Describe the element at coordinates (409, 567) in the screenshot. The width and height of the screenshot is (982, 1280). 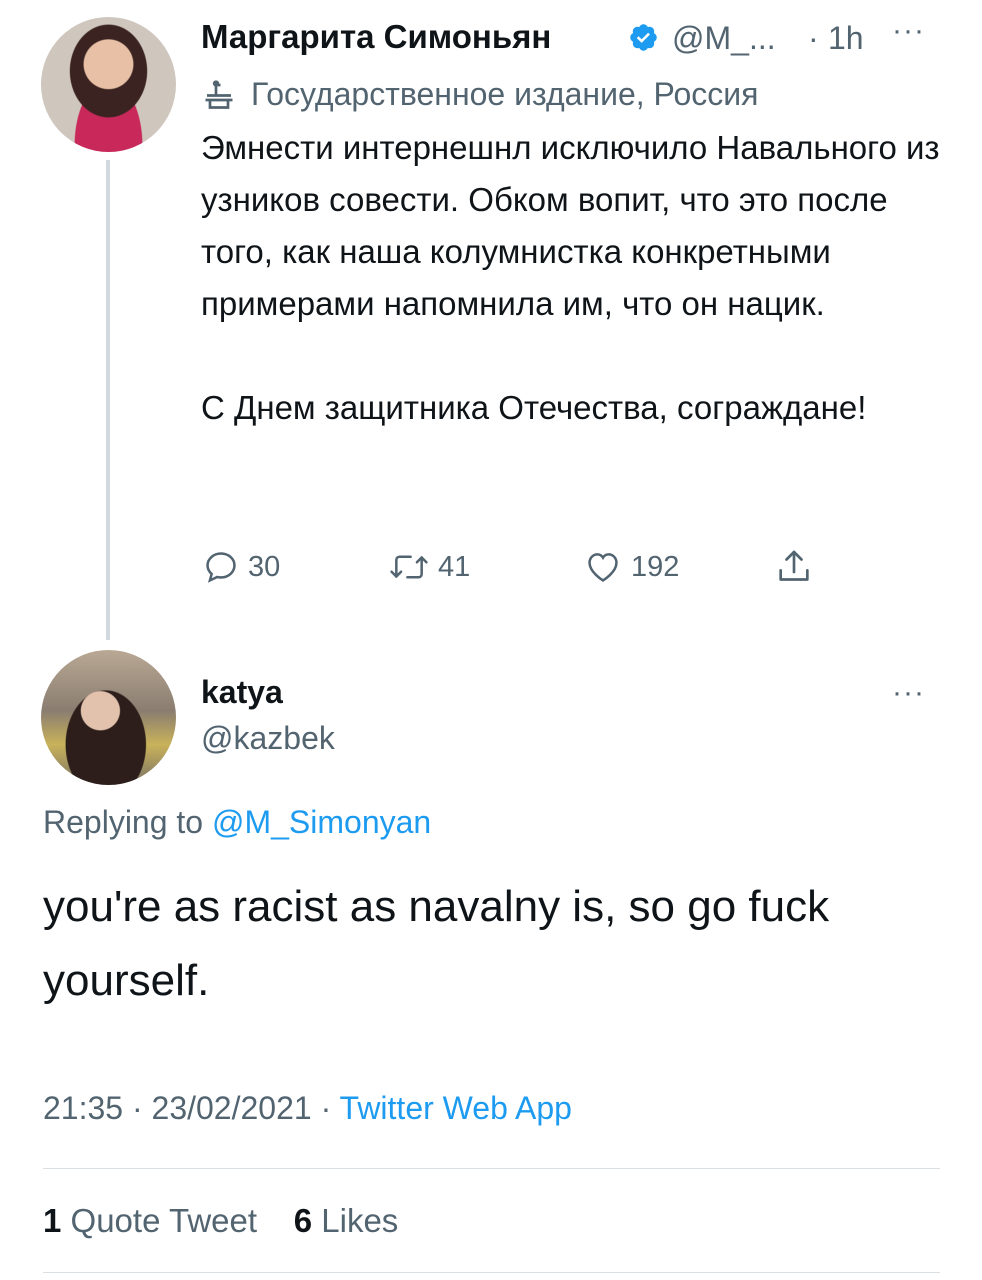
I see `retweet-icon` at that location.